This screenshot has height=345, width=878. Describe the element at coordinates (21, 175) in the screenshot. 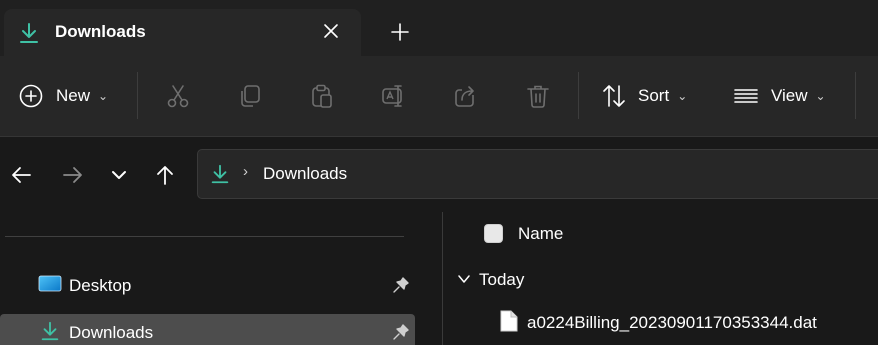

I see `back-arrow-icon` at that location.